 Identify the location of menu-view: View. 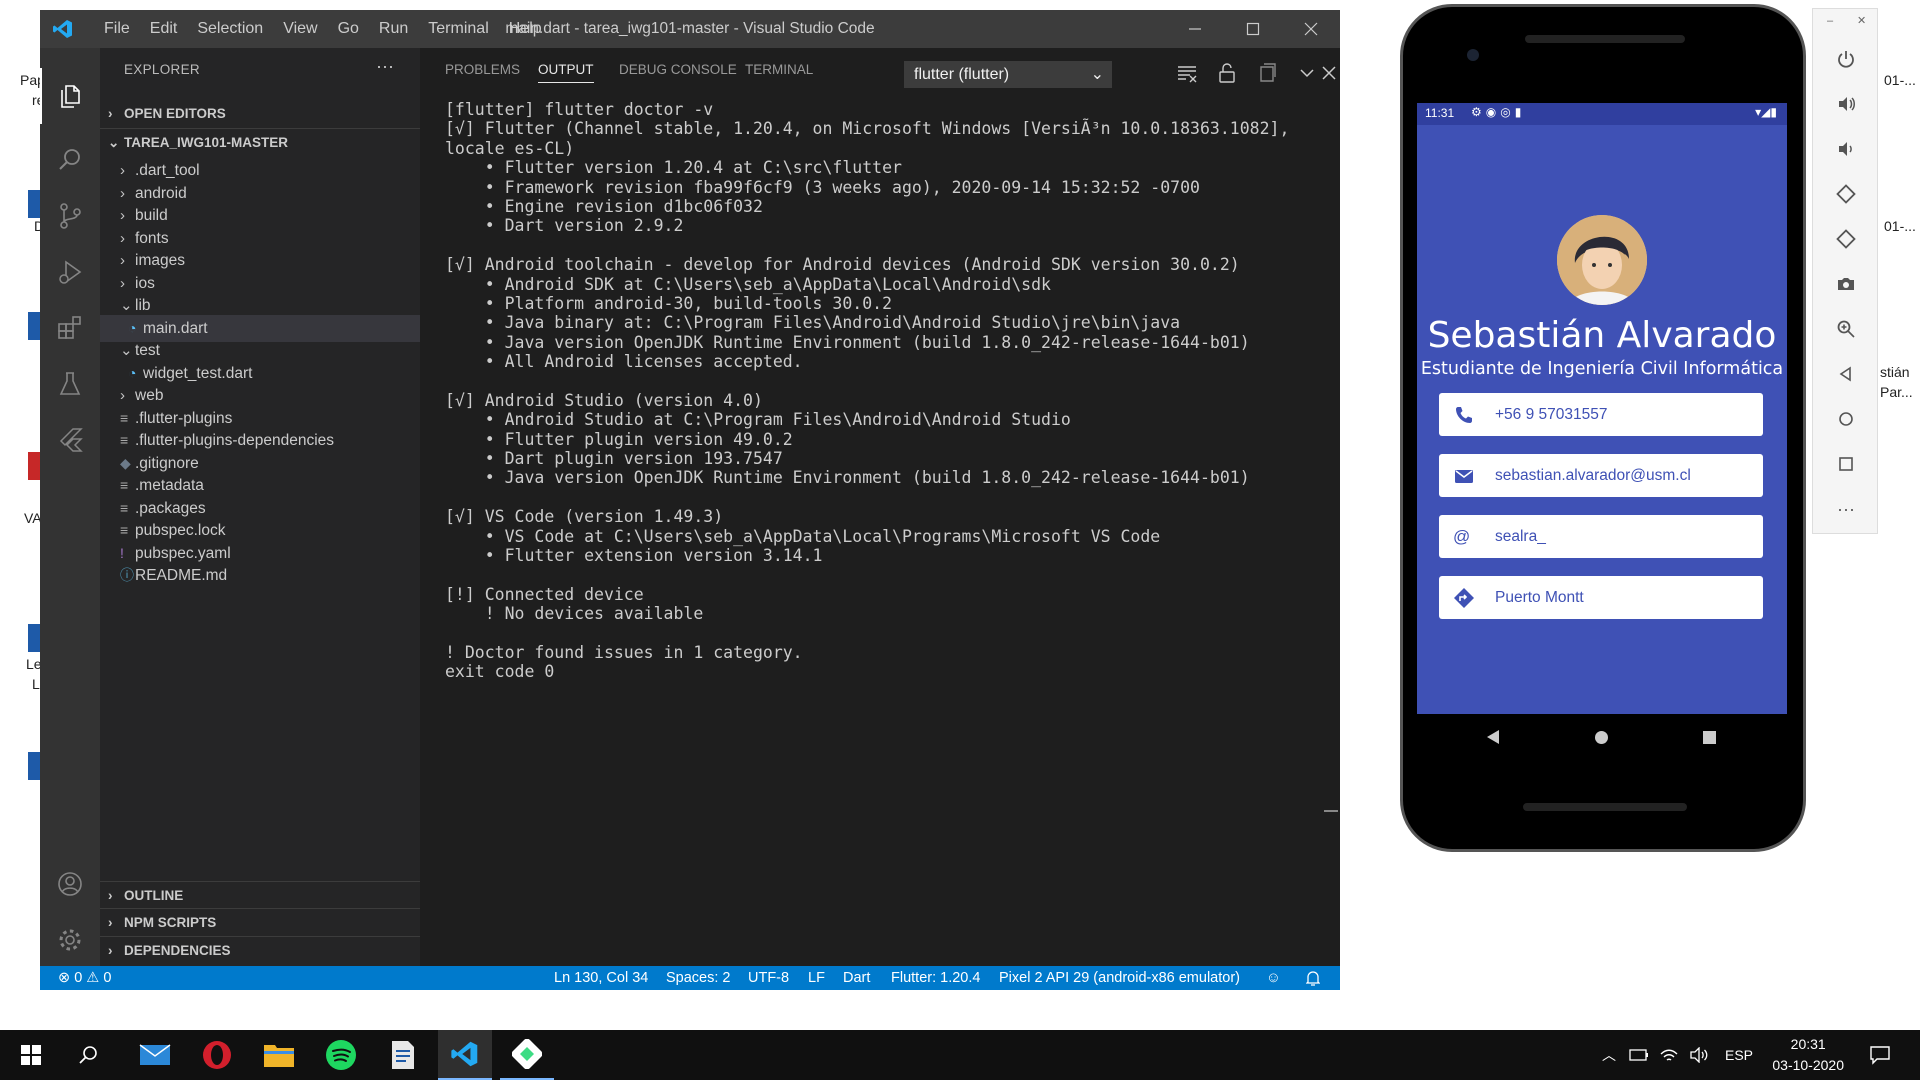
(300, 29).